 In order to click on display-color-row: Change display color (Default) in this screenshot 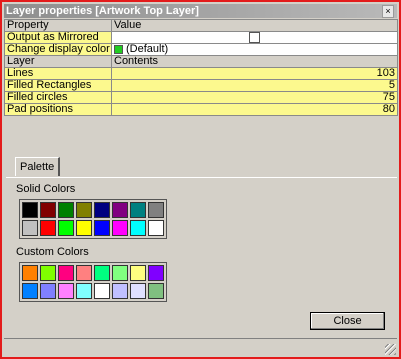, I will do `click(201, 50)`.